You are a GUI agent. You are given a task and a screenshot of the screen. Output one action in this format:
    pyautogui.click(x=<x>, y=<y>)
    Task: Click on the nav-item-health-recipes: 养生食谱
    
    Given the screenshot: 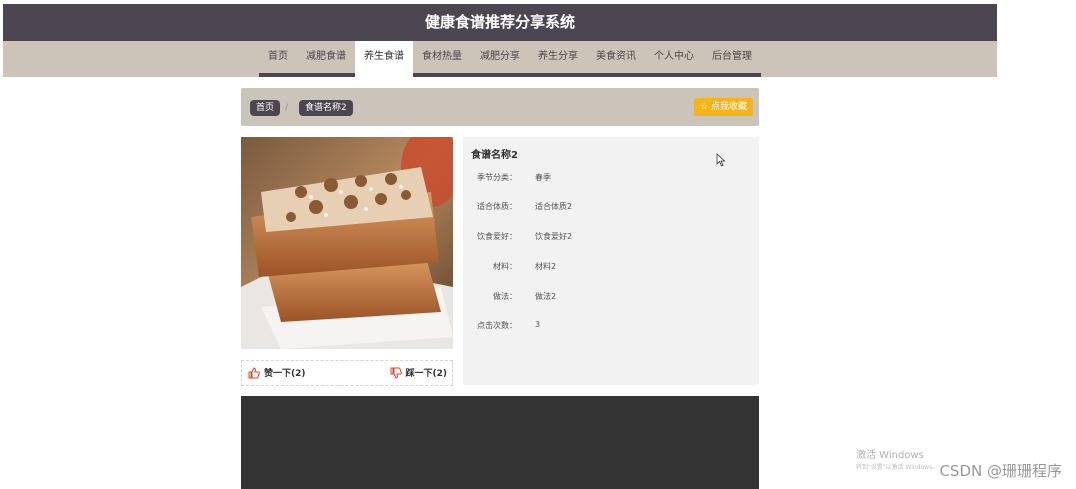 What is the action you would take?
    pyautogui.click(x=384, y=59)
    